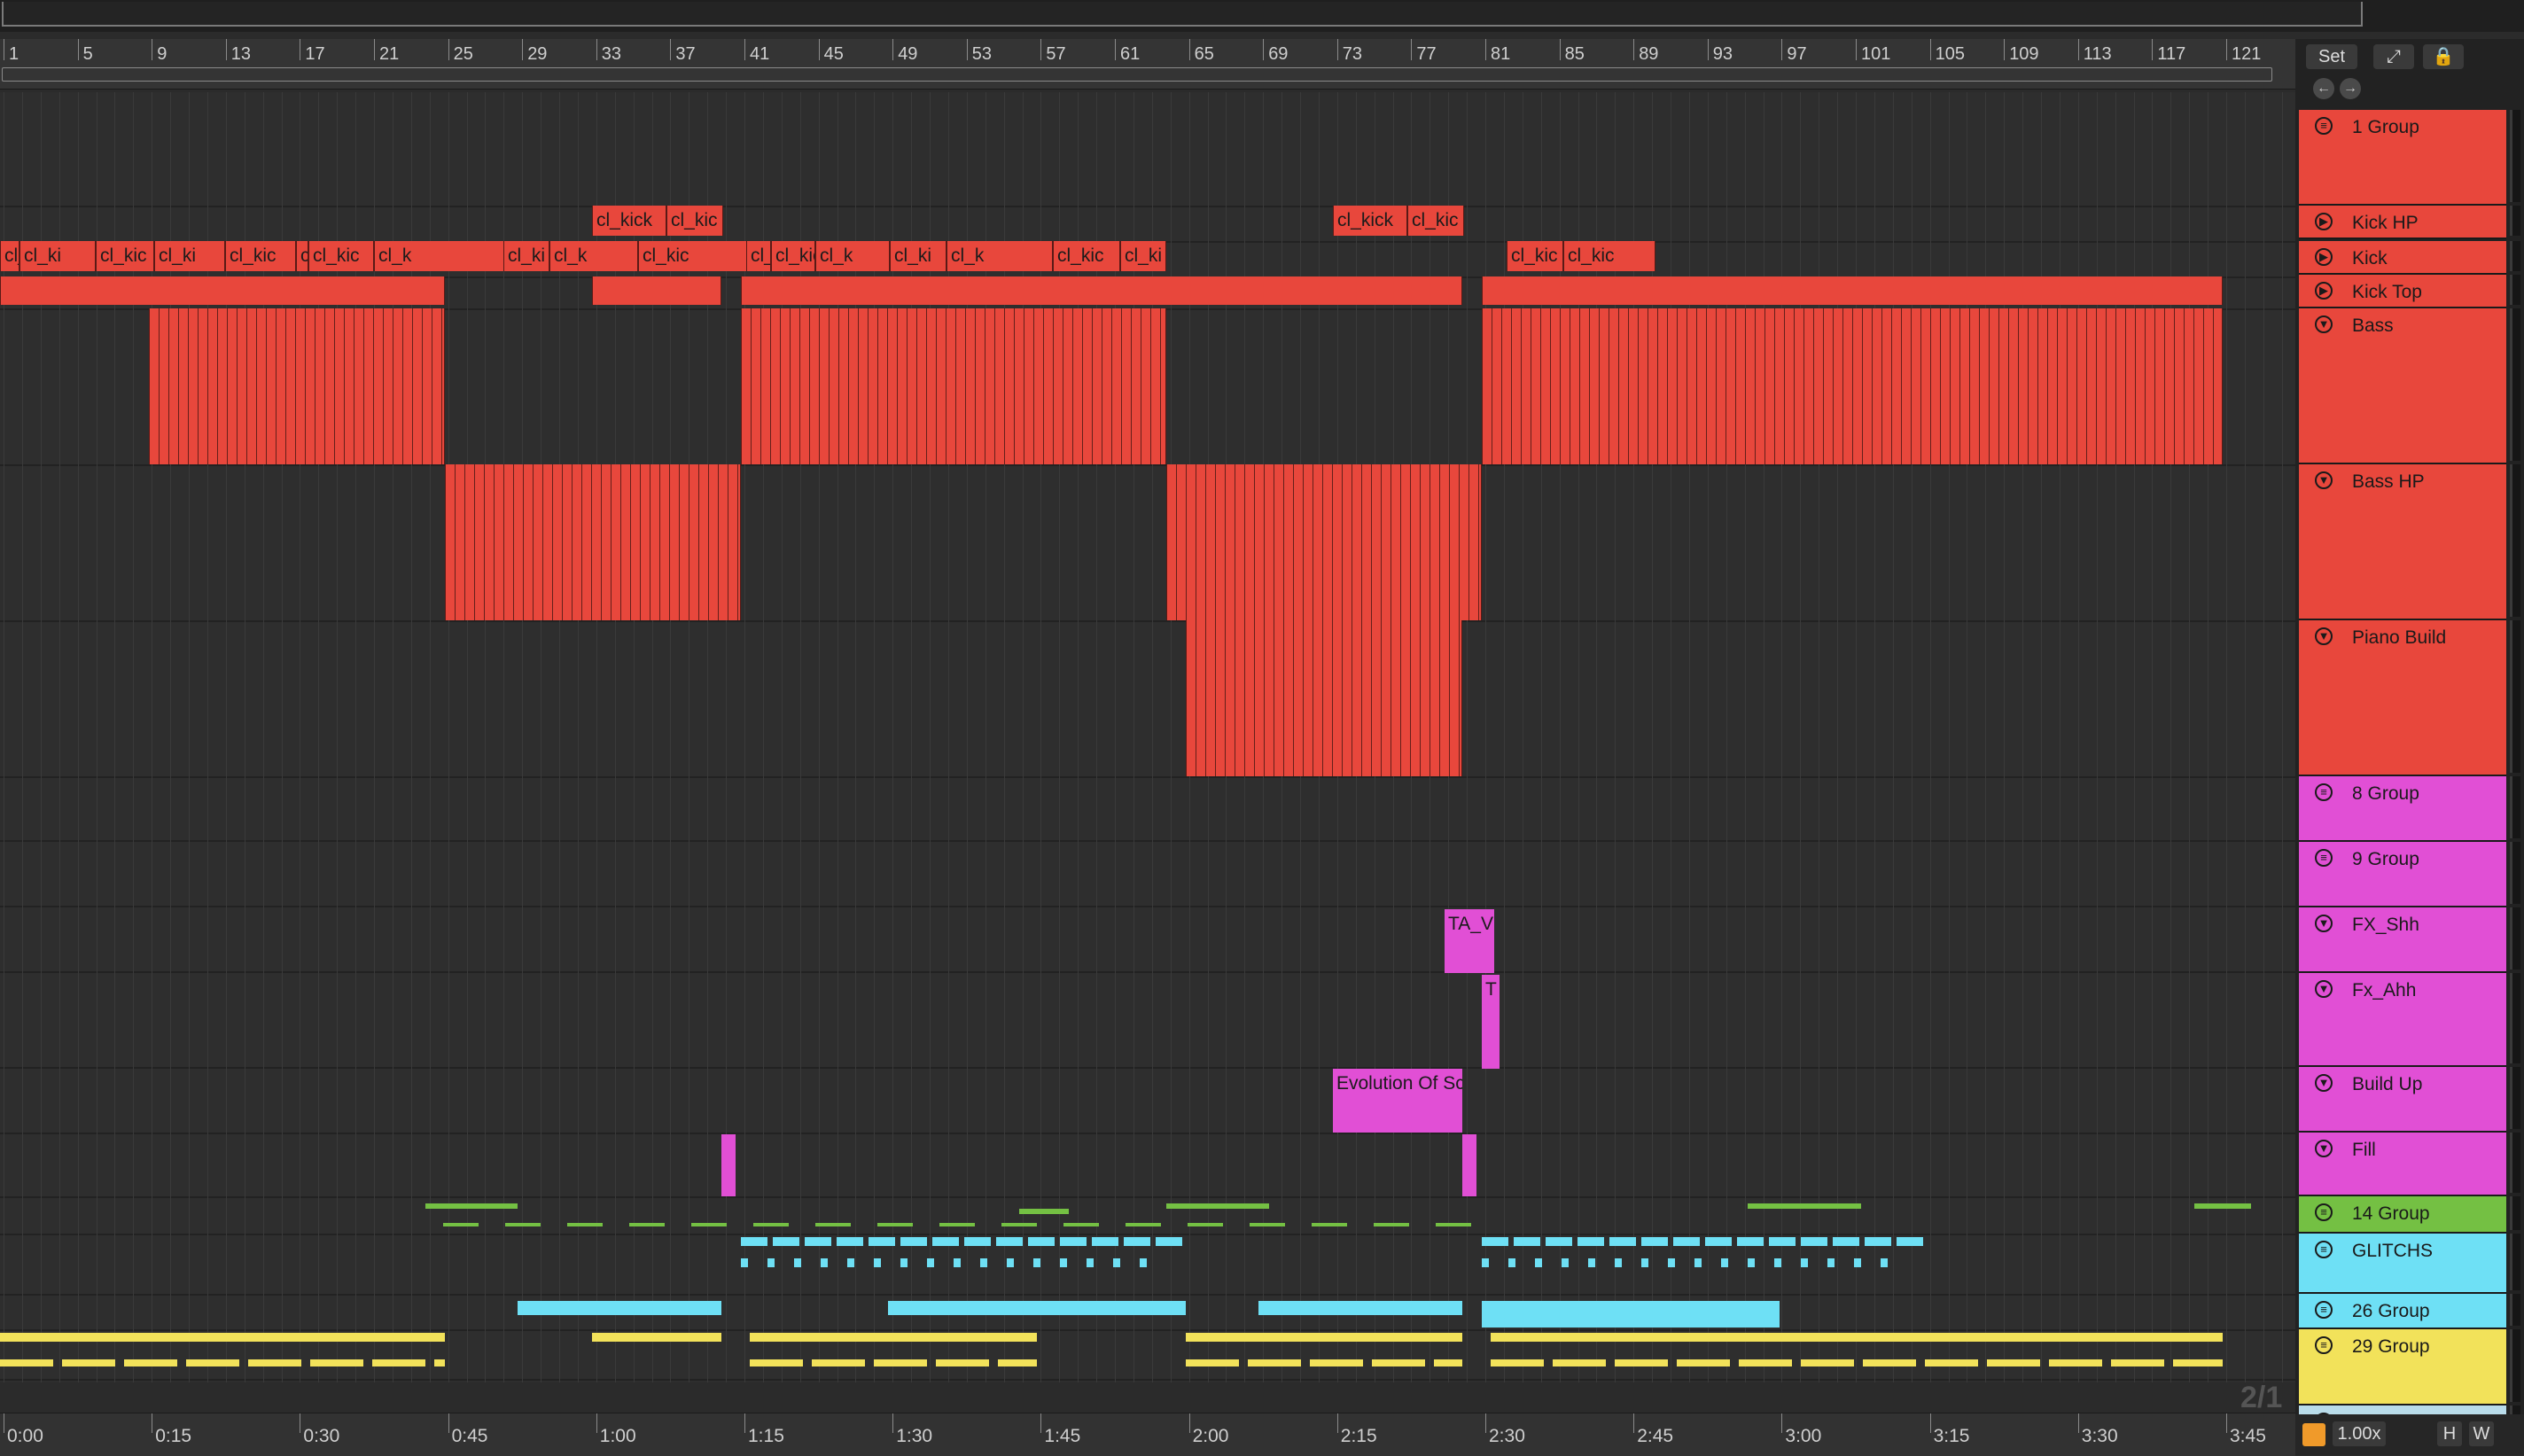 This screenshot has width=2524, height=1456. What do you see at coordinates (2402, 874) in the screenshot?
I see `track-header: ≡ 9 Group` at bounding box center [2402, 874].